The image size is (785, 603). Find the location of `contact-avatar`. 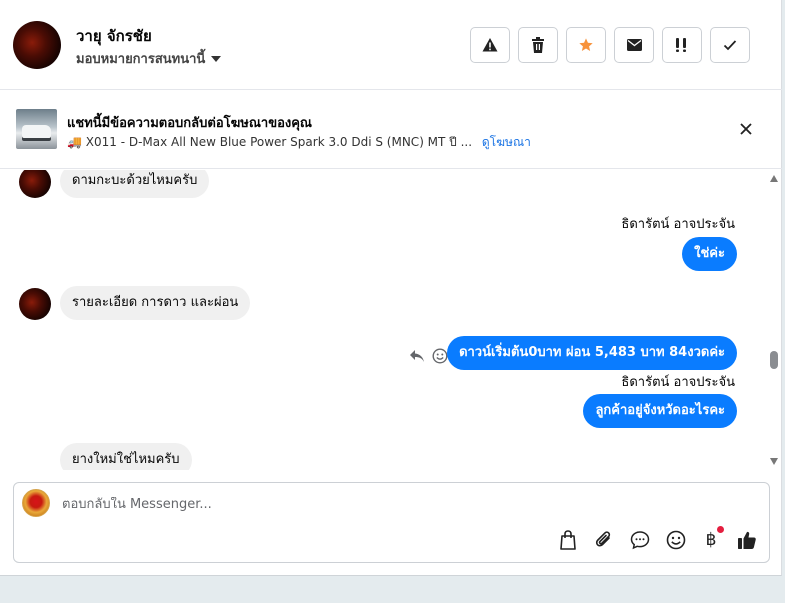

contact-avatar is located at coordinates (37, 45).